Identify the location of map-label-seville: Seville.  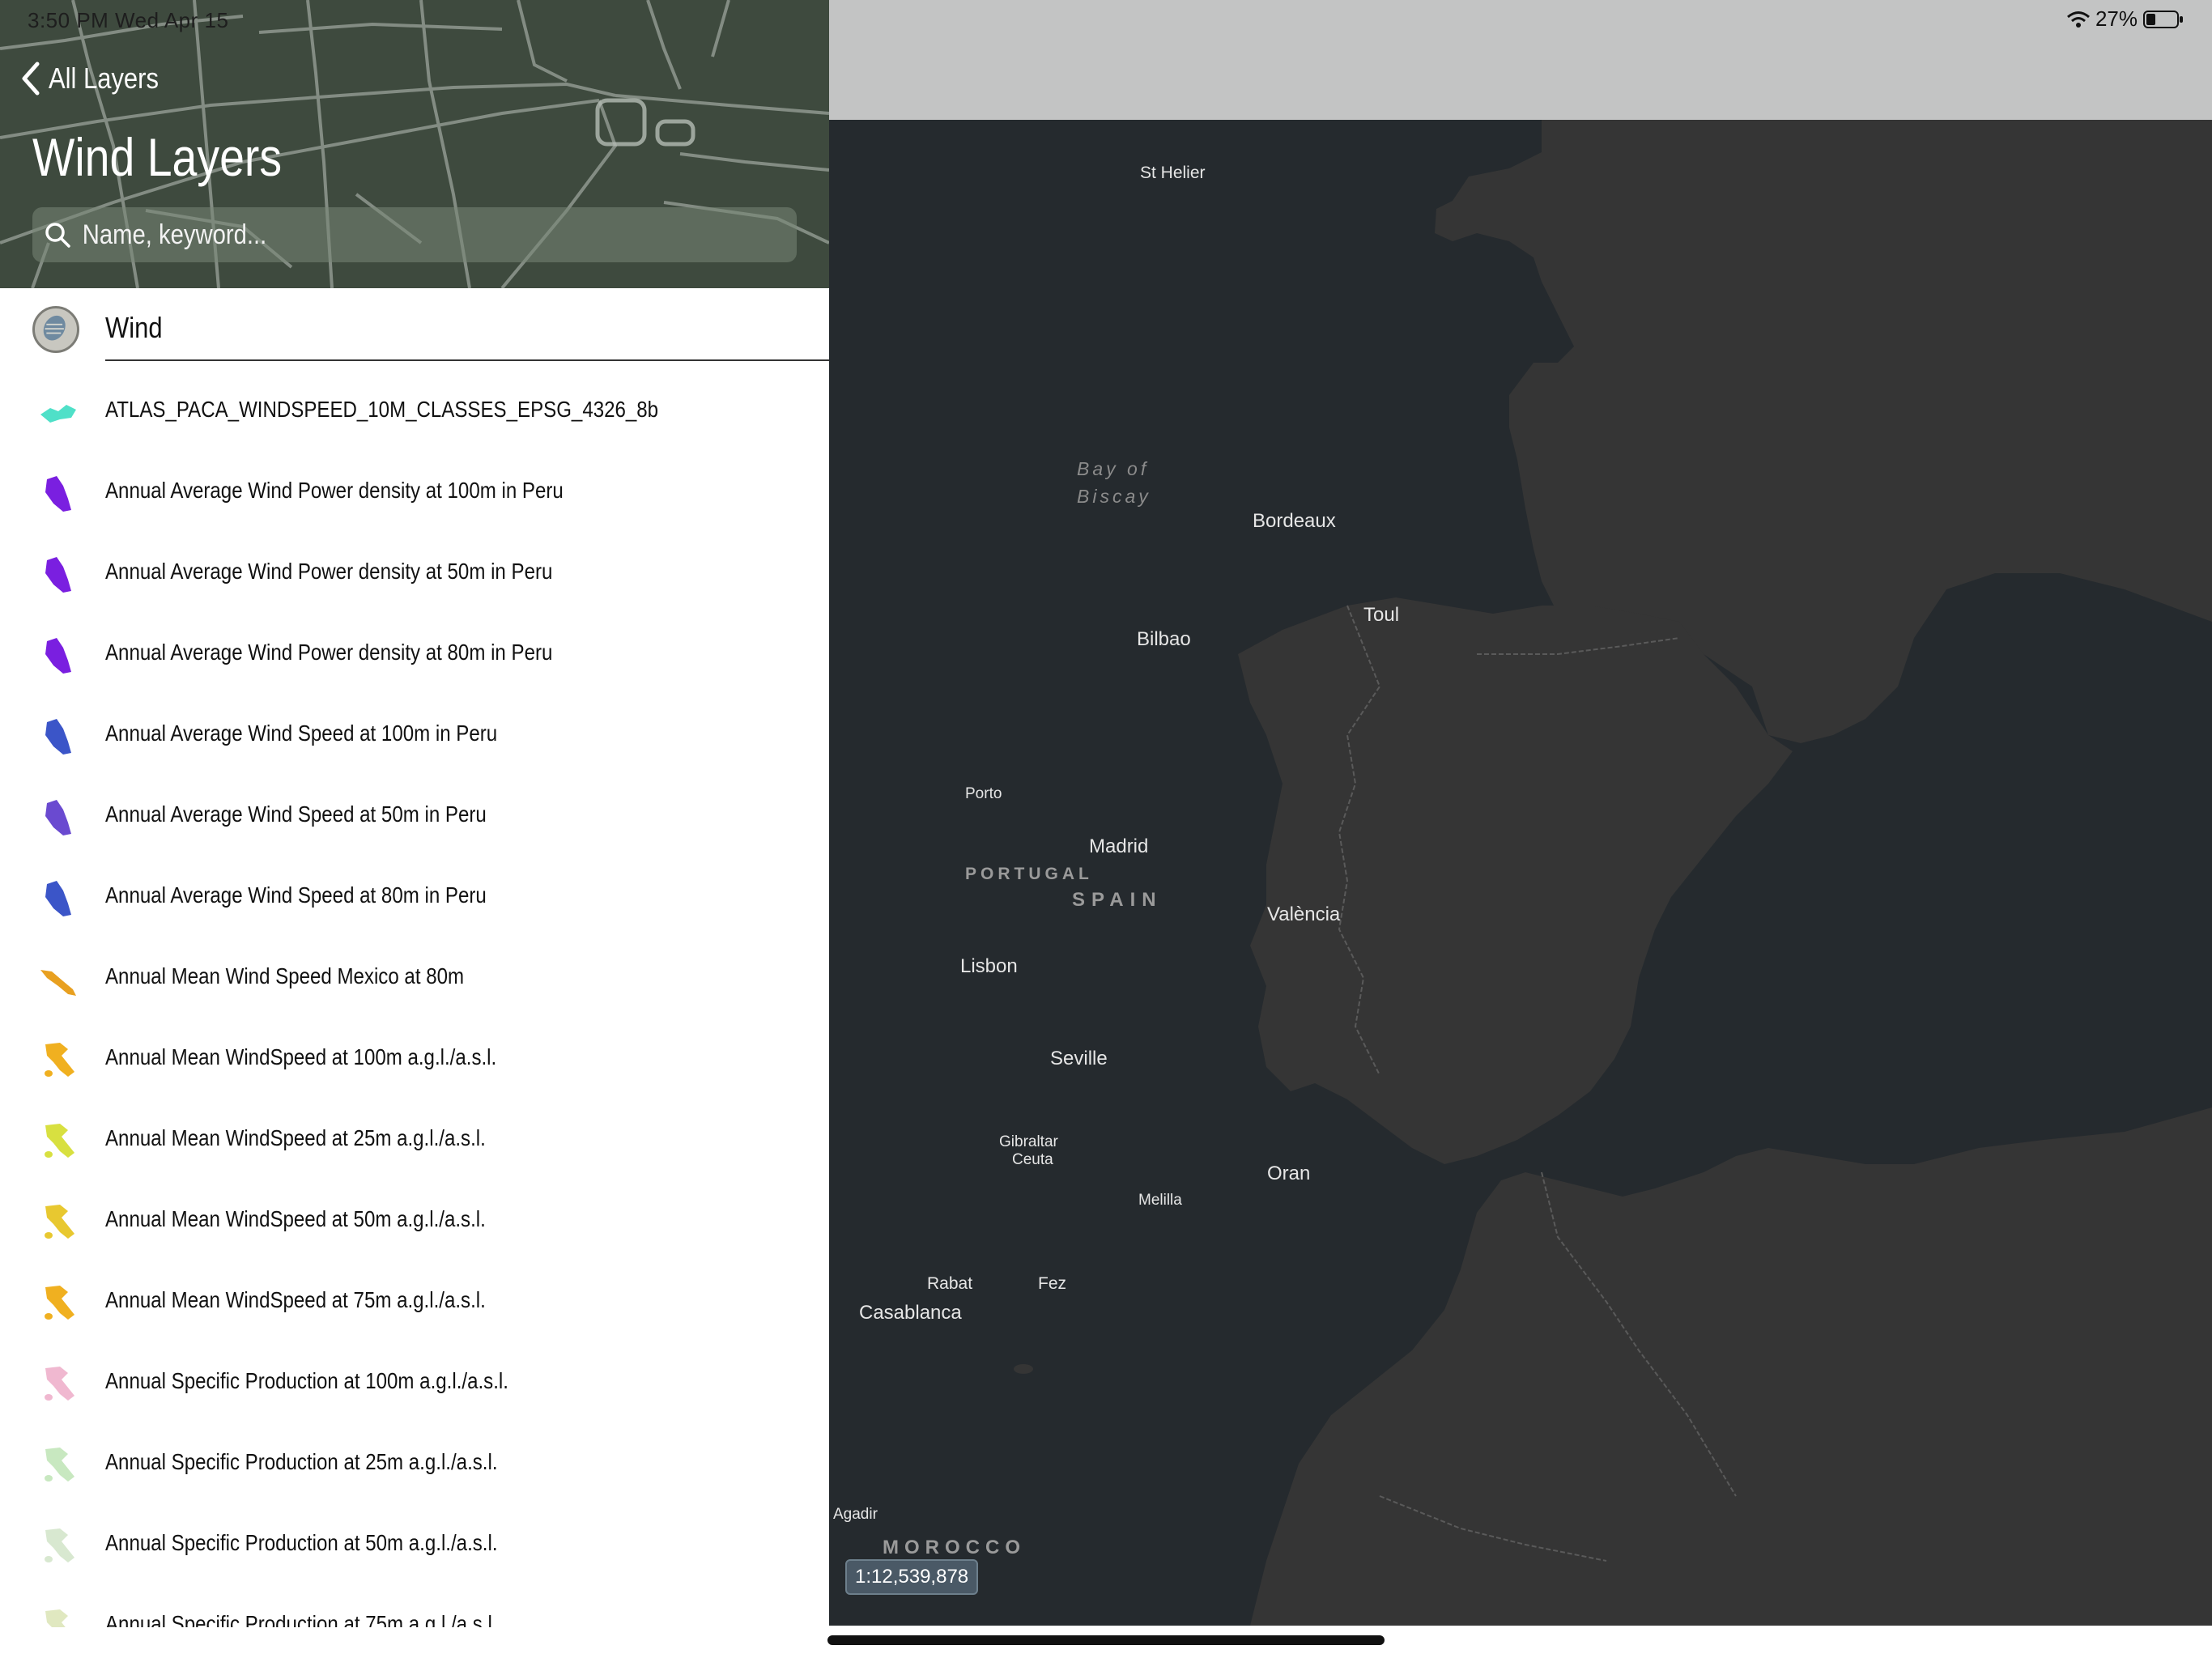
(1079, 1058).